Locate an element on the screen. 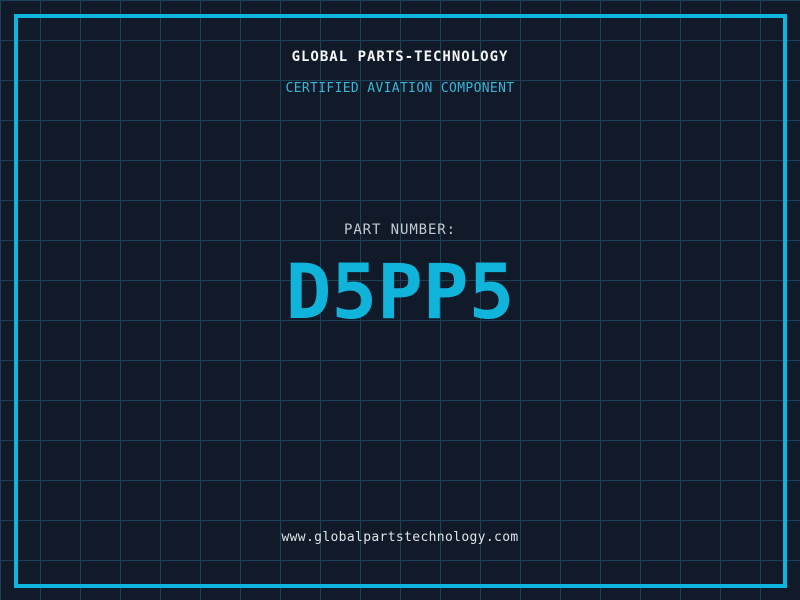  part-number-value: D5PP5 is located at coordinates (400, 291).